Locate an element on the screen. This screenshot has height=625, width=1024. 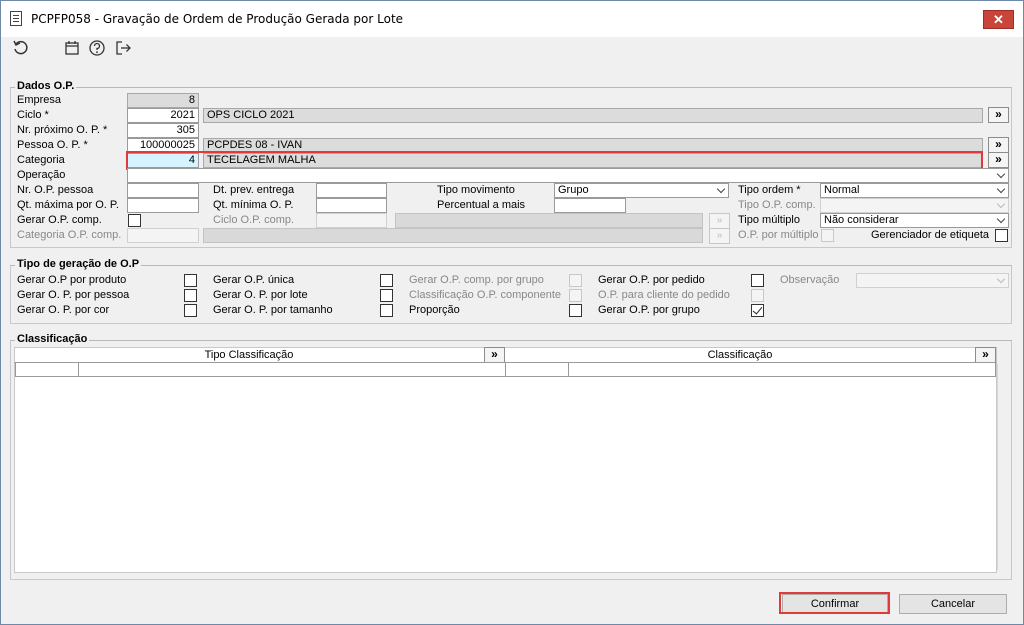
tipo-classificacao-lookup-button: » is located at coordinates (494, 355).